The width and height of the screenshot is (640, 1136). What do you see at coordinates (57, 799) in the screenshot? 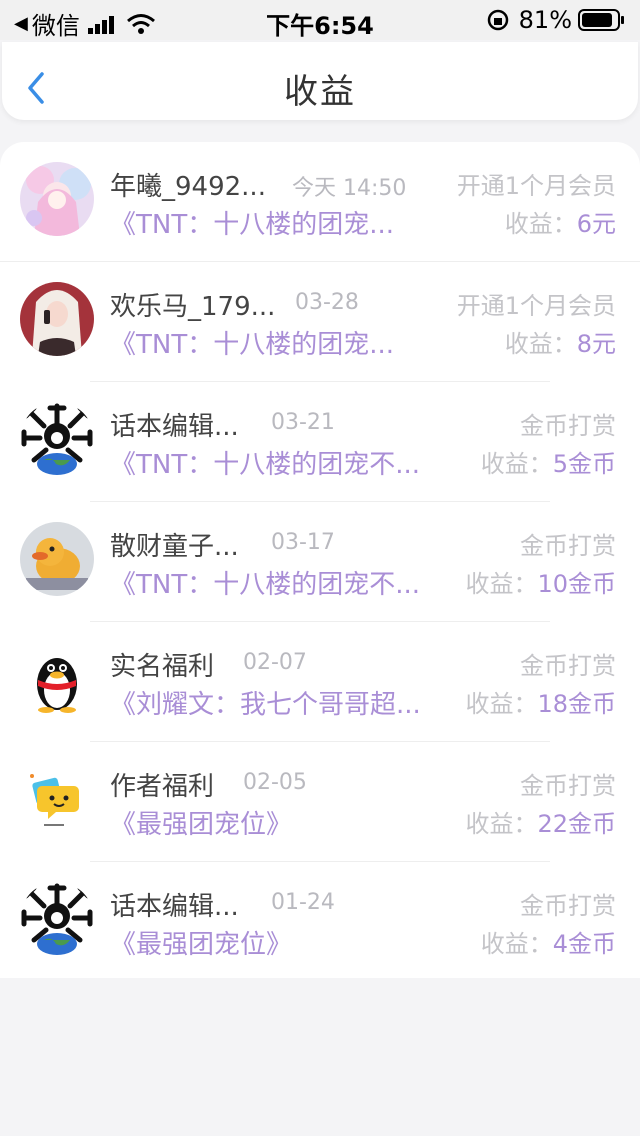
I see `chat-bubble-avatar` at bounding box center [57, 799].